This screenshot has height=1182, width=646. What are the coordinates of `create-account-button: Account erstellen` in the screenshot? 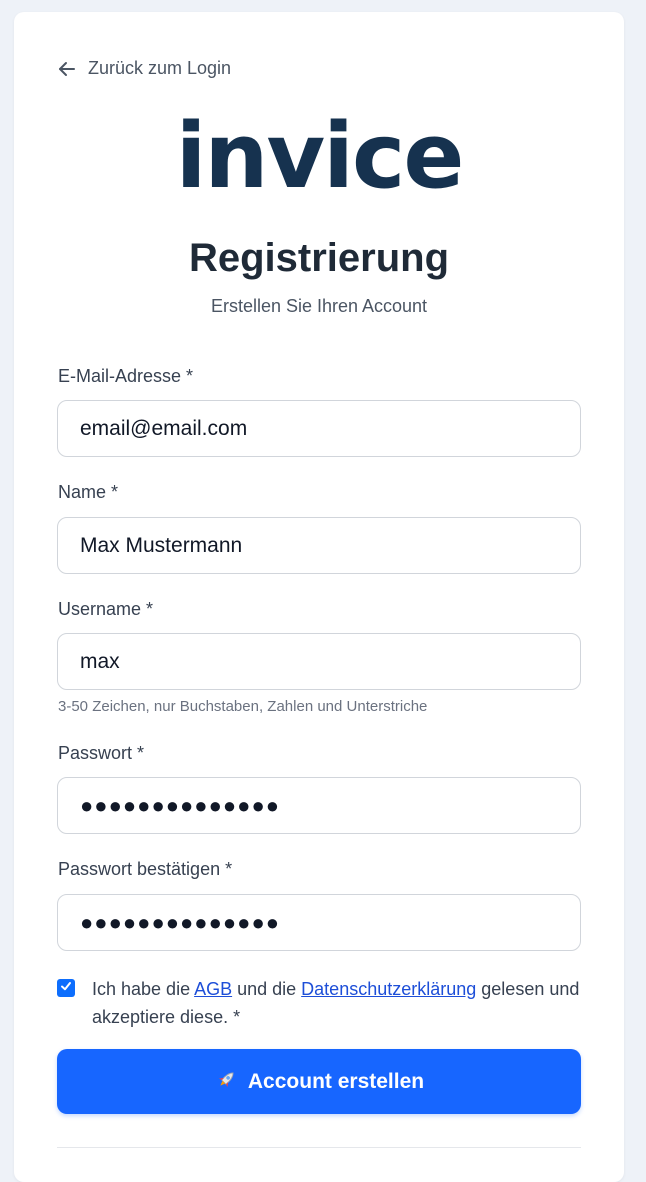 It's located at (319, 1081).